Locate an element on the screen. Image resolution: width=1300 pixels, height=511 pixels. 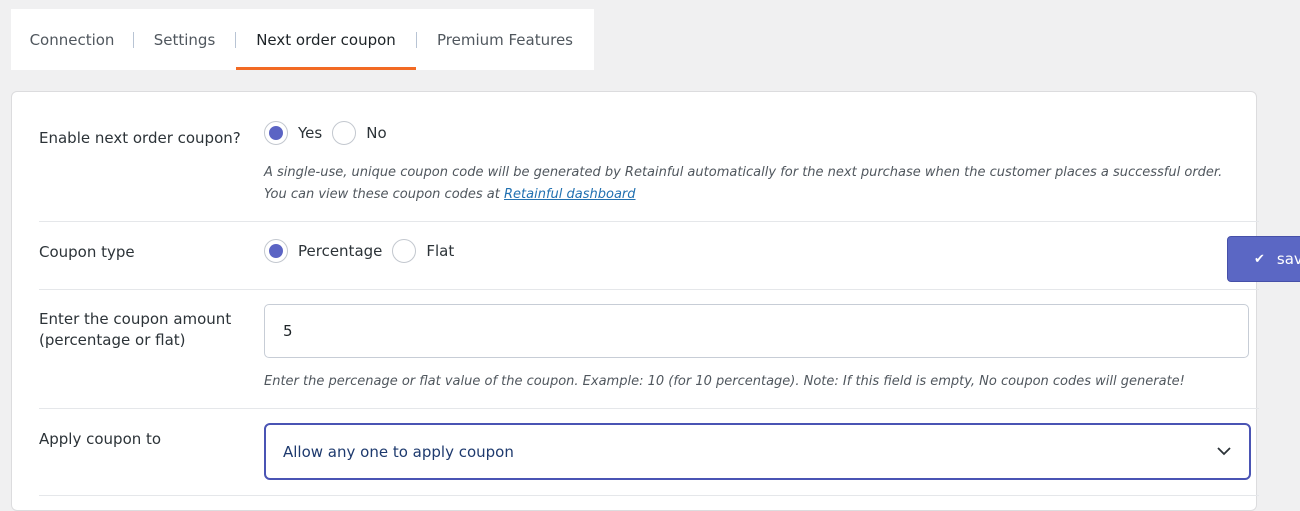
chevron-down-icon is located at coordinates (1224, 451).